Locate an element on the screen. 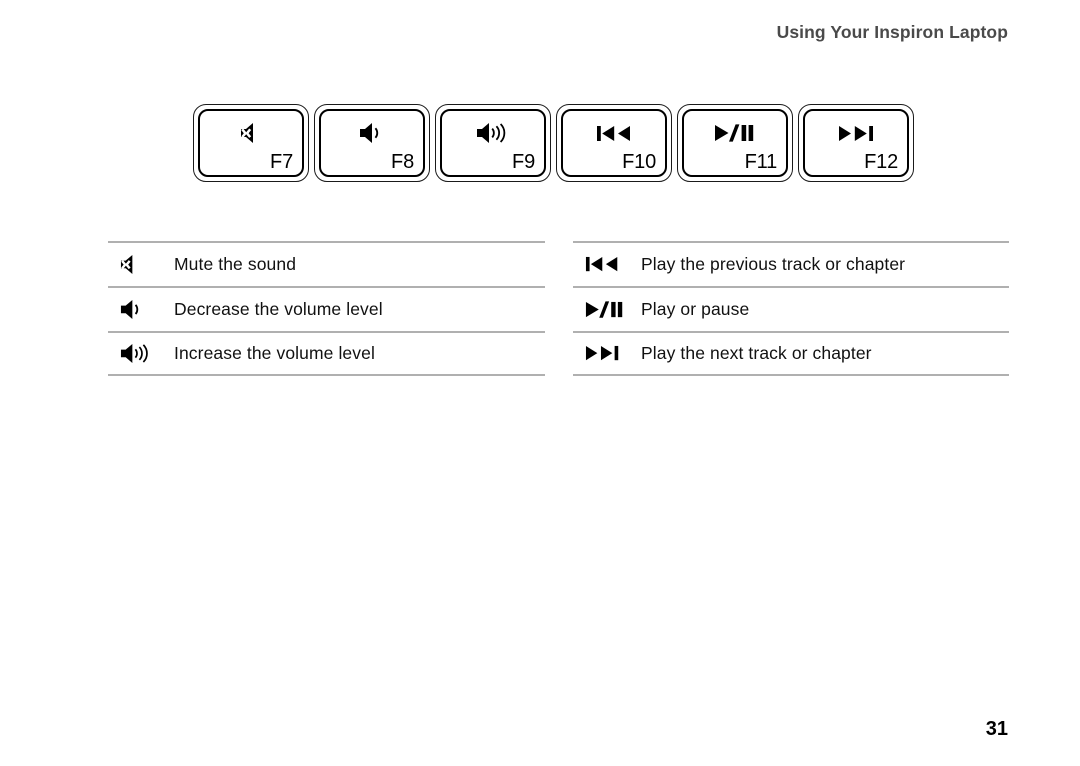  key-face: F8 is located at coordinates (372, 143).